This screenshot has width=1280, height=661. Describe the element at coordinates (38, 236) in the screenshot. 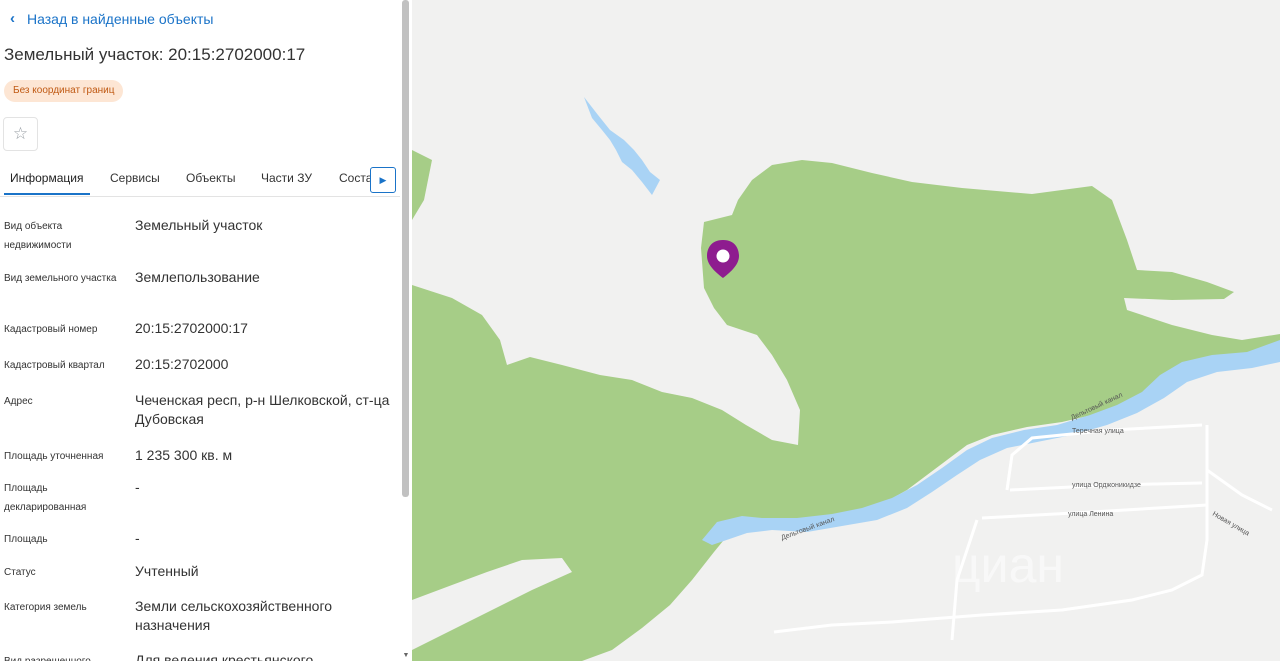

I see `field-label-object-type: Вид объекта недвижимости` at that location.